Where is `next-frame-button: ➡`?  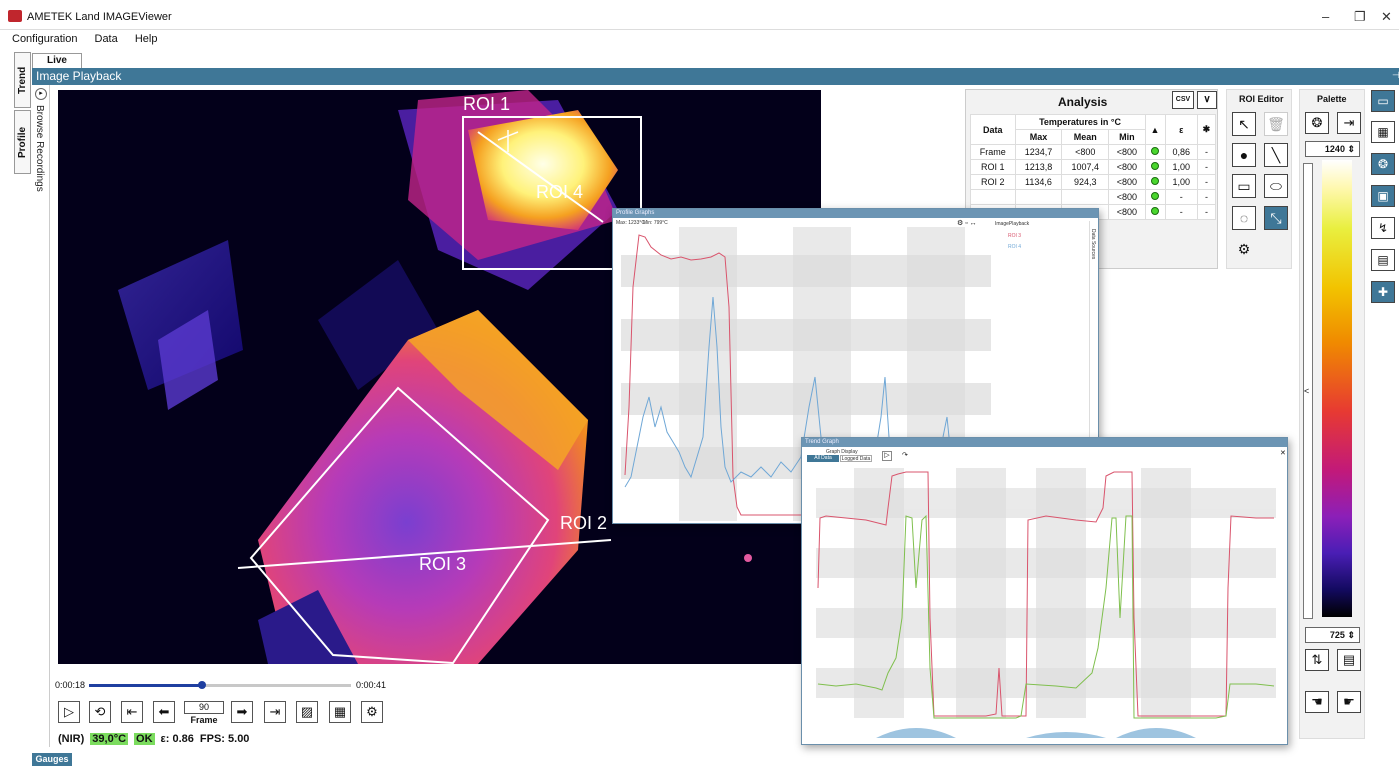 next-frame-button: ➡ is located at coordinates (242, 712).